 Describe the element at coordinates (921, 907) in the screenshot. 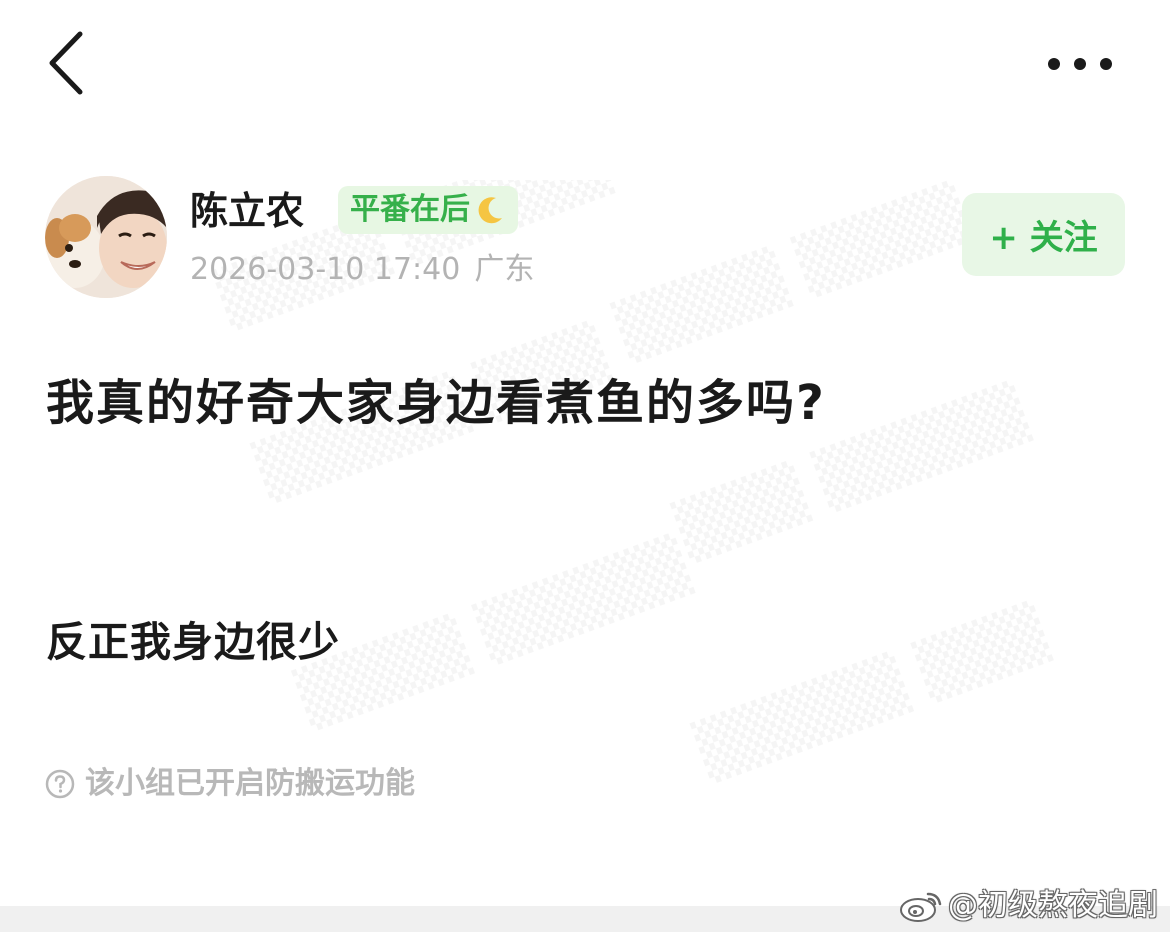

I see `weibo-logo-icon` at that location.